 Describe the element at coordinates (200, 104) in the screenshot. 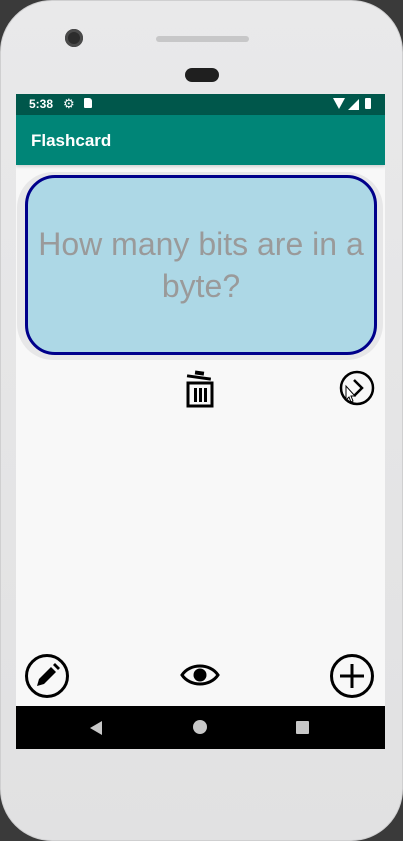

I see `status-bar: 5:38 ⚙` at that location.